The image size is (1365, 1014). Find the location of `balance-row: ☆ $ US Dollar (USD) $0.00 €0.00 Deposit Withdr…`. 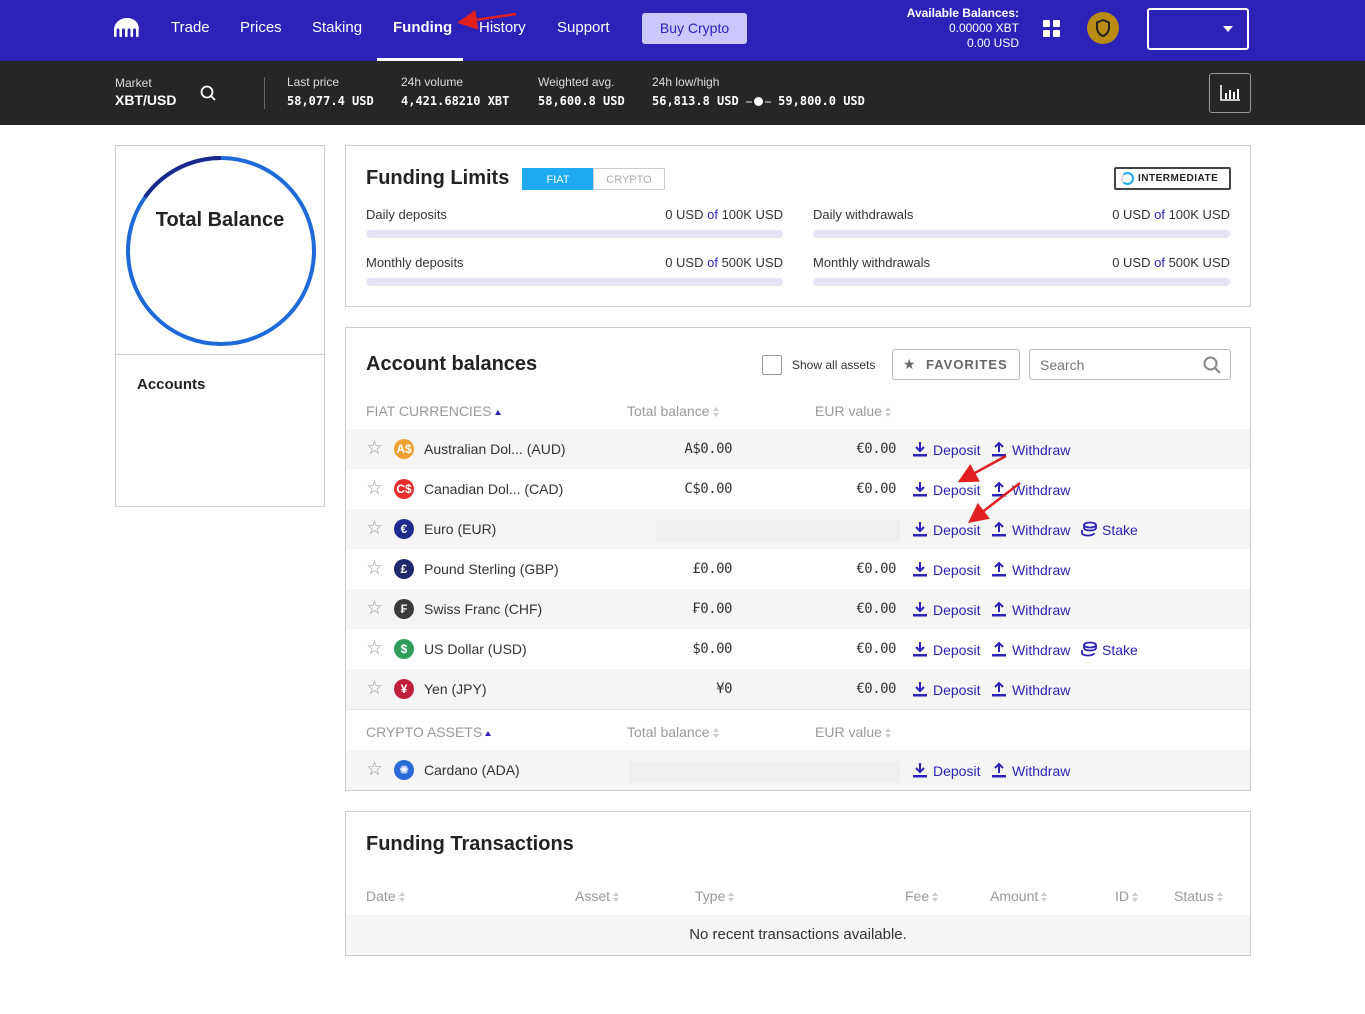

balance-row: ☆ $ US Dollar (USD) $0.00 €0.00 Deposit Withdr… is located at coordinates (798, 649).